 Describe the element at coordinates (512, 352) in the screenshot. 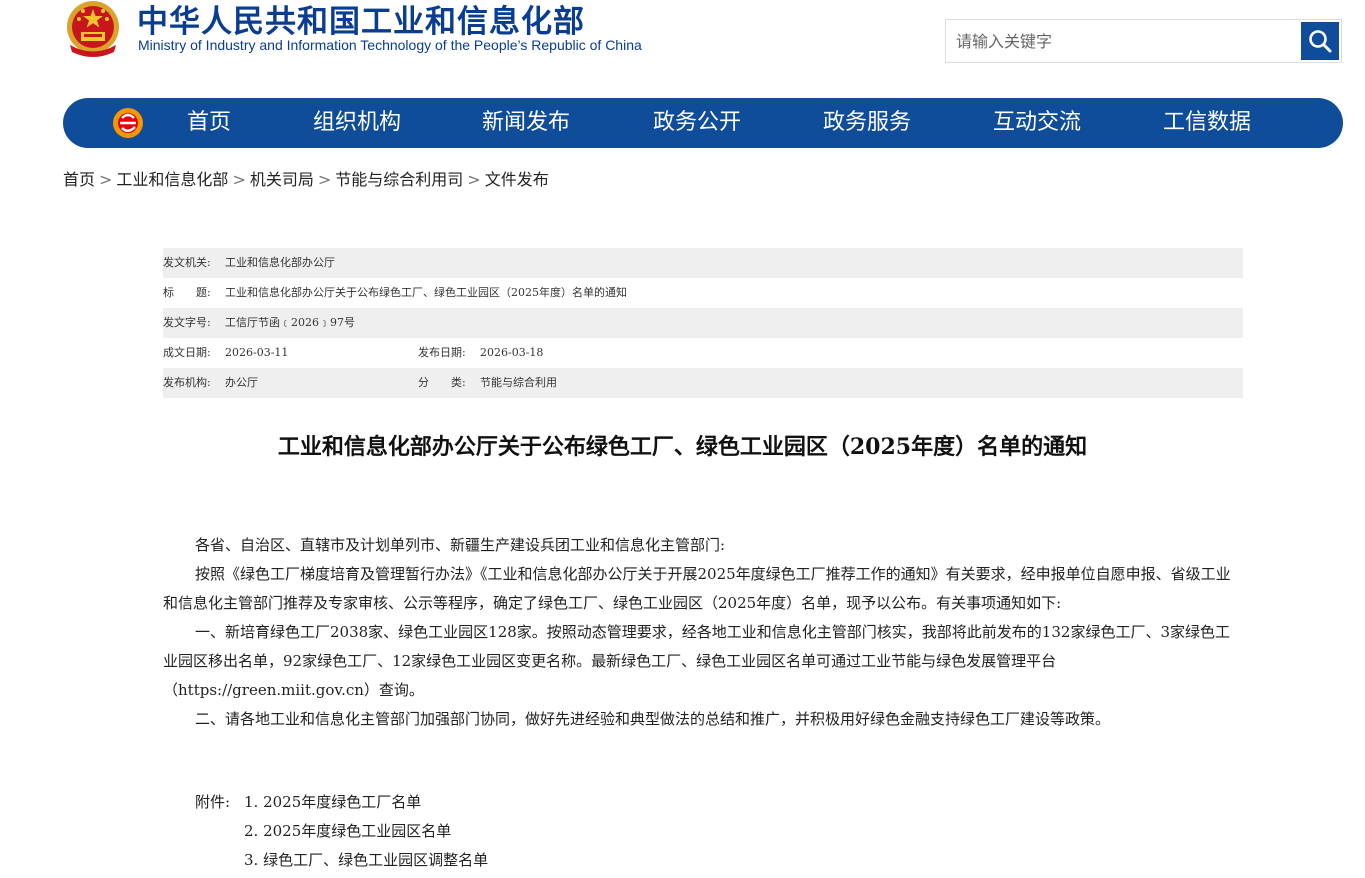

I see `meta-published-value: 2026-03-18` at that location.